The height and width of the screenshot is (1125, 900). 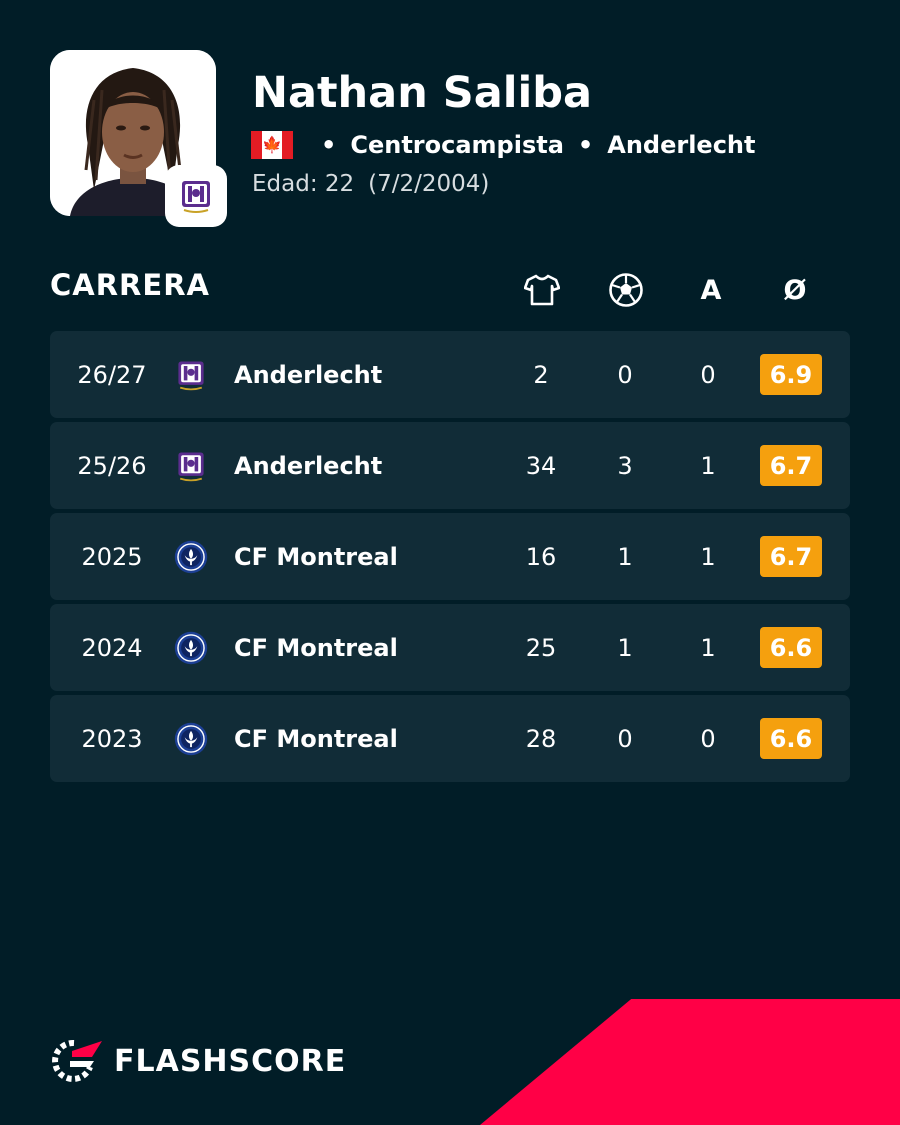 I want to click on matches-value: 34, so click(x=541, y=465).